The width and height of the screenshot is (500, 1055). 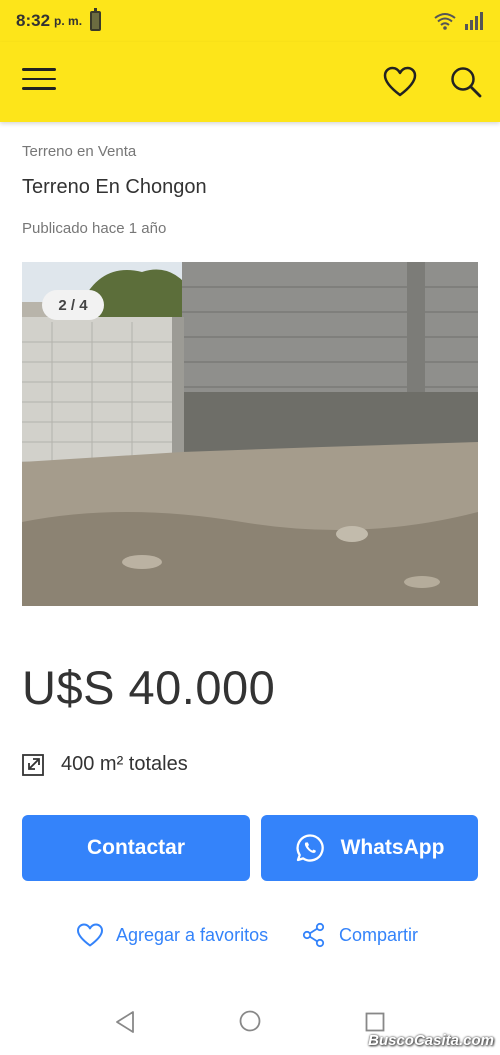 I want to click on area-expand-icon, so click(x=33, y=764).